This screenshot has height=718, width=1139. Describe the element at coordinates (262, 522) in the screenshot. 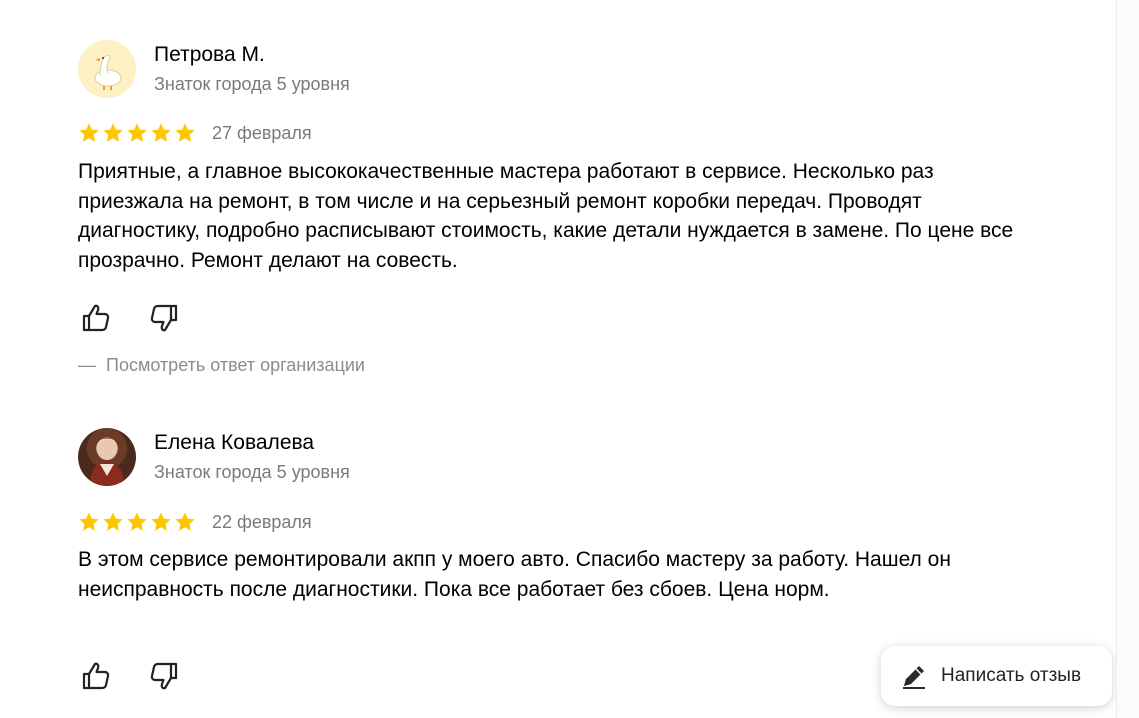

I see `review-date: 22 февраля` at that location.